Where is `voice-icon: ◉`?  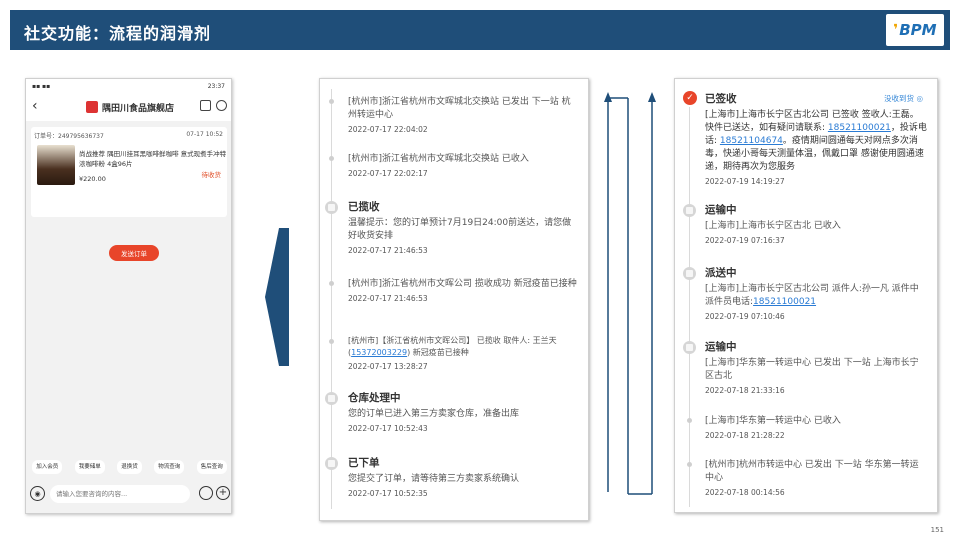
voice-icon: ◉ is located at coordinates (37, 493).